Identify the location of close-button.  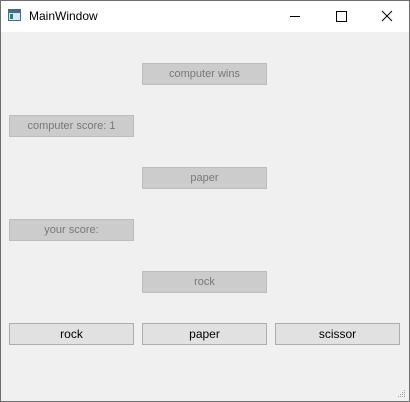
(386, 16).